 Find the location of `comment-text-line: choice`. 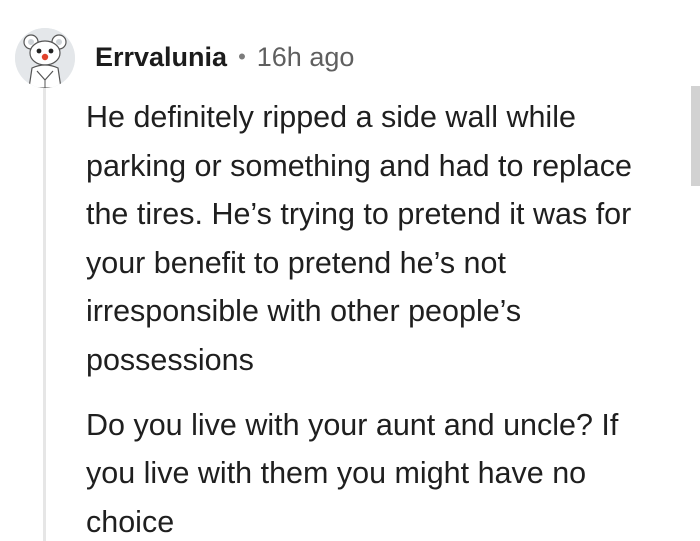

comment-text-line: choice is located at coordinates (130, 521).